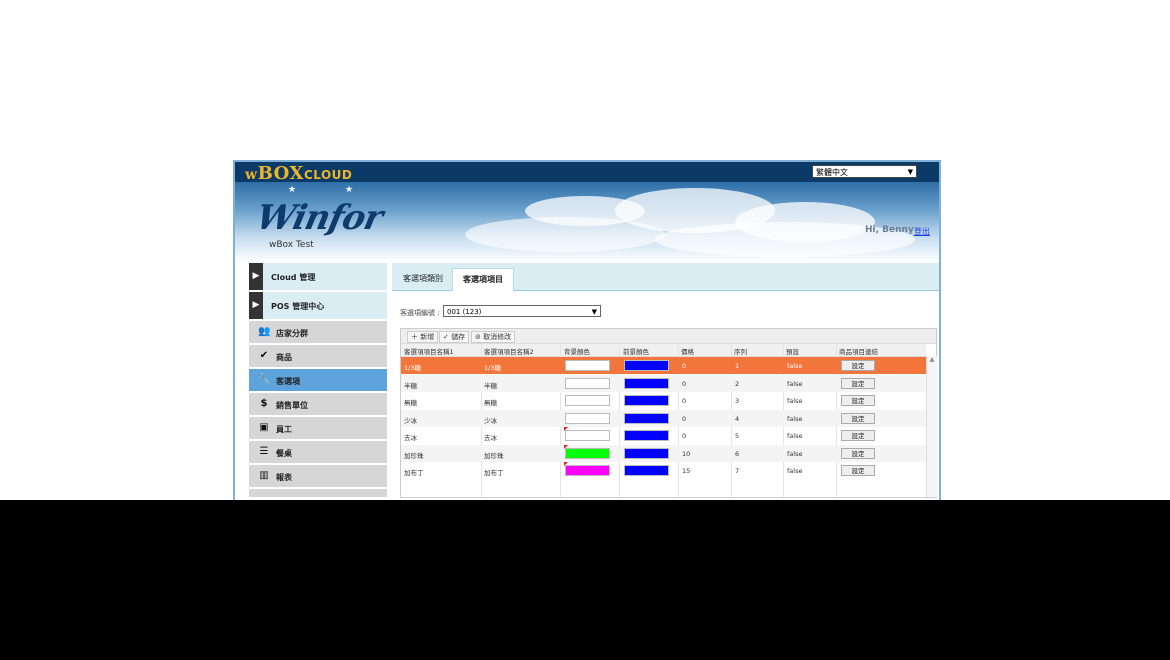 This screenshot has width=1170, height=660. I want to click on item-name2-cell: 加布丁, so click(494, 472).